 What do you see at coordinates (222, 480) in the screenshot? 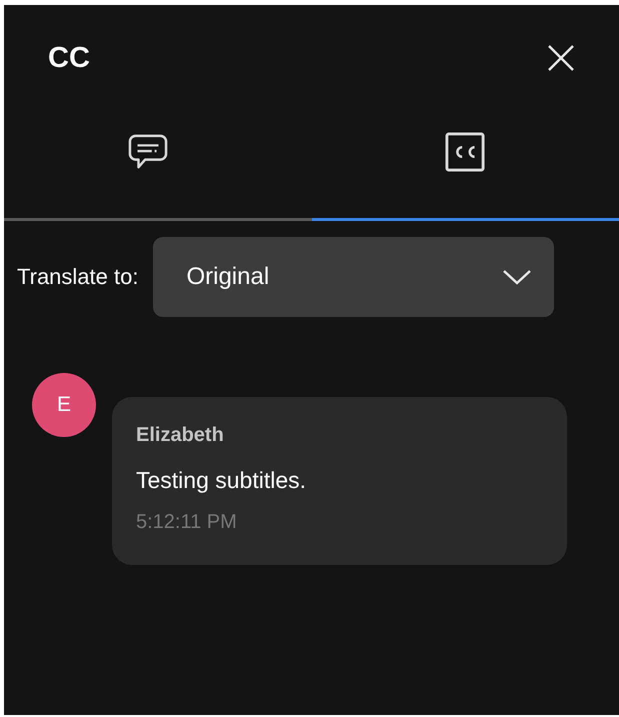
I see `message-text: Testing subtitles.` at bounding box center [222, 480].